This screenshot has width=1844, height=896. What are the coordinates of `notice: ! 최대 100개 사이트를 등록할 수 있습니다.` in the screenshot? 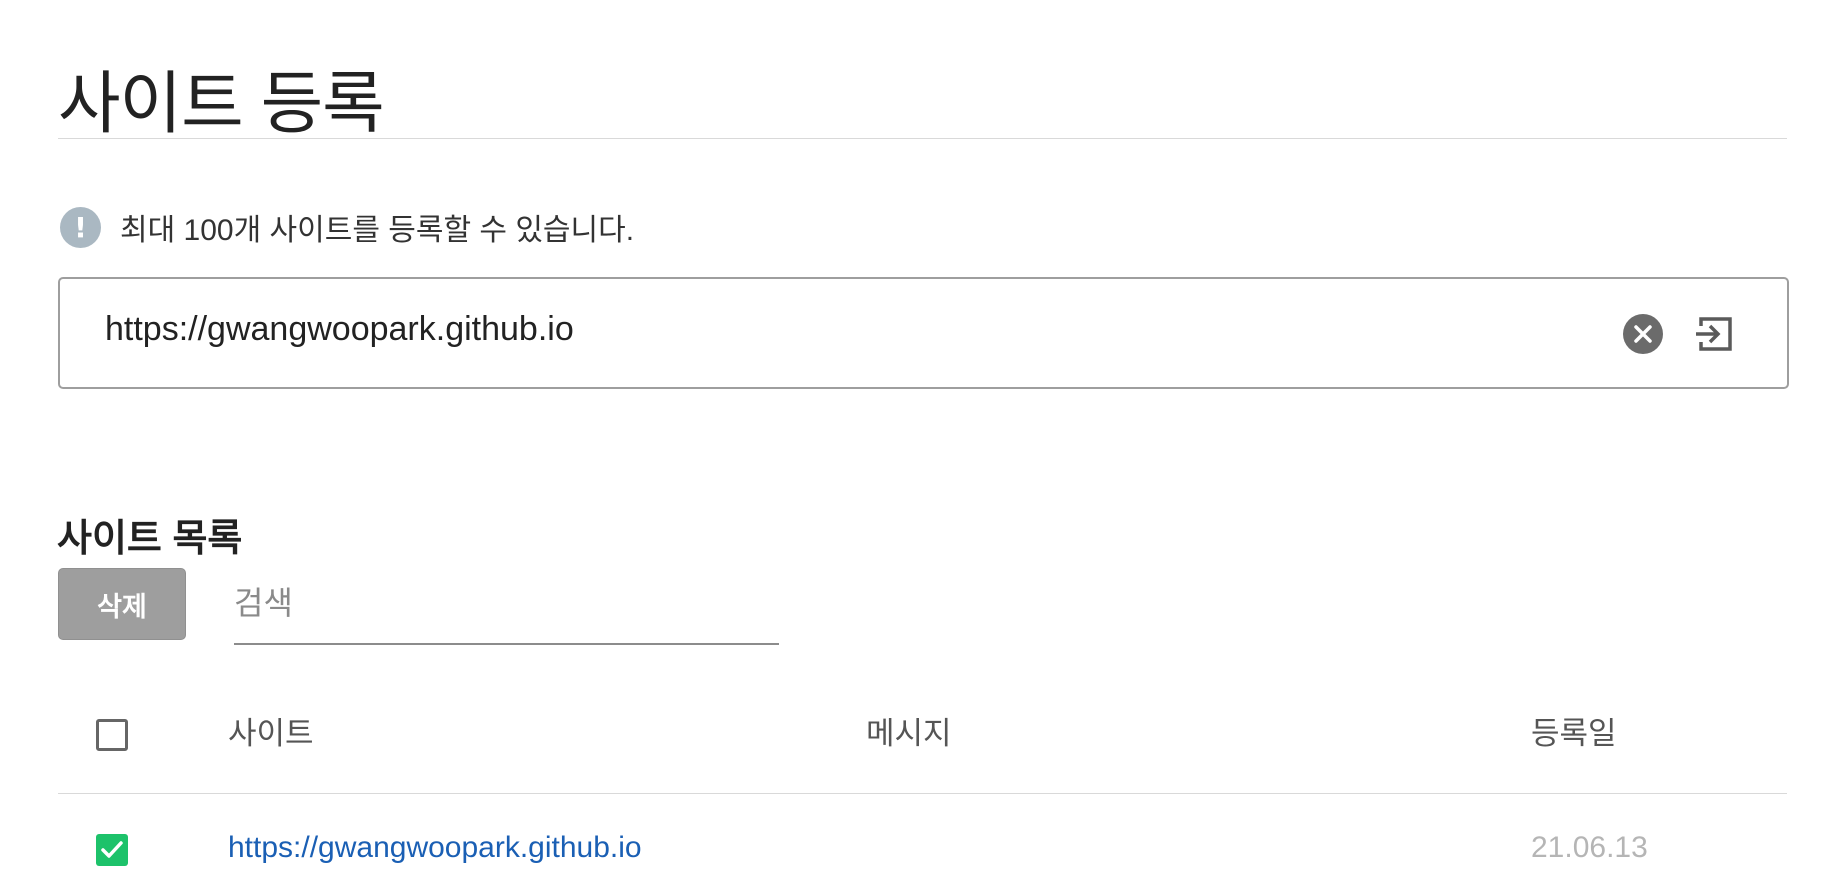 It's located at (347, 227).